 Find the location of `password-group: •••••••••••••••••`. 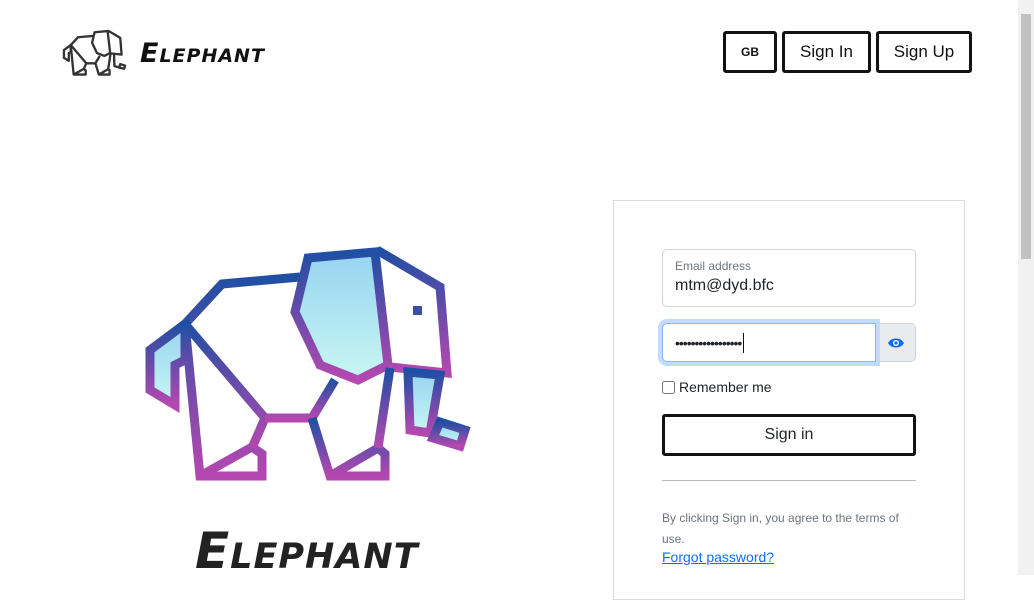

password-group: ••••••••••••••••• is located at coordinates (789, 342).